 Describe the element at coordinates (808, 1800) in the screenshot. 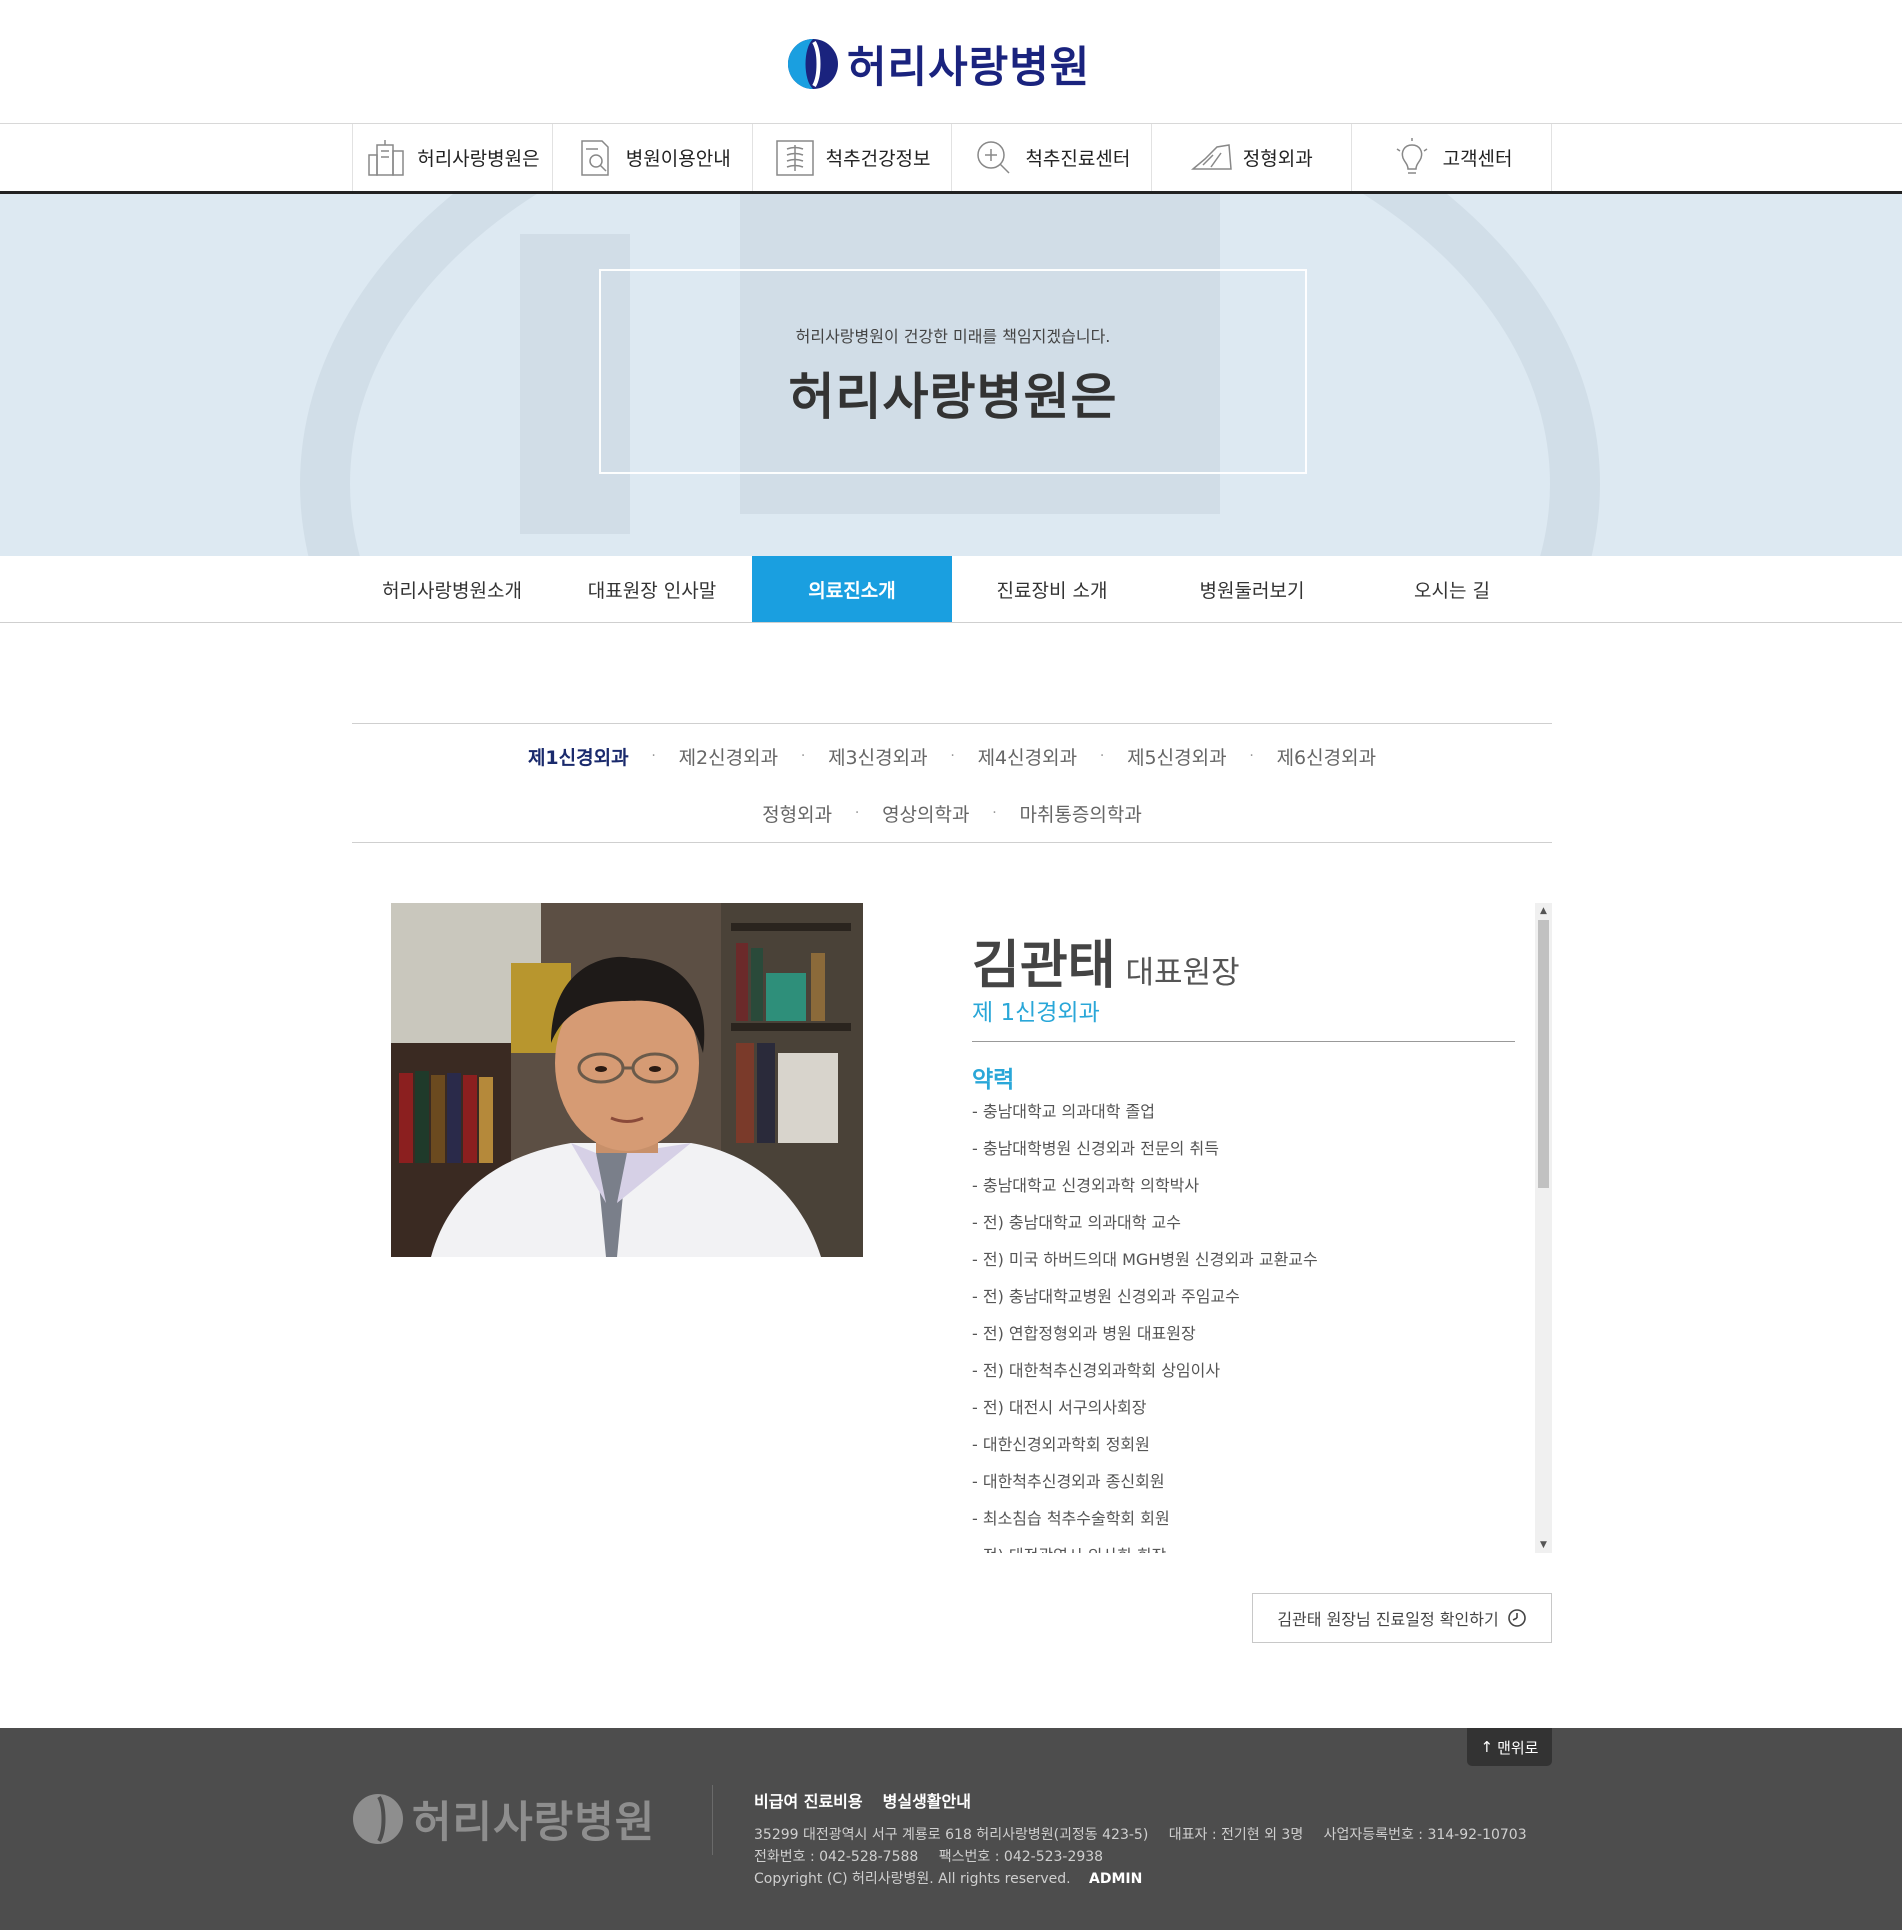

I see `footer-link-fees: 비급여 진료비용` at that location.